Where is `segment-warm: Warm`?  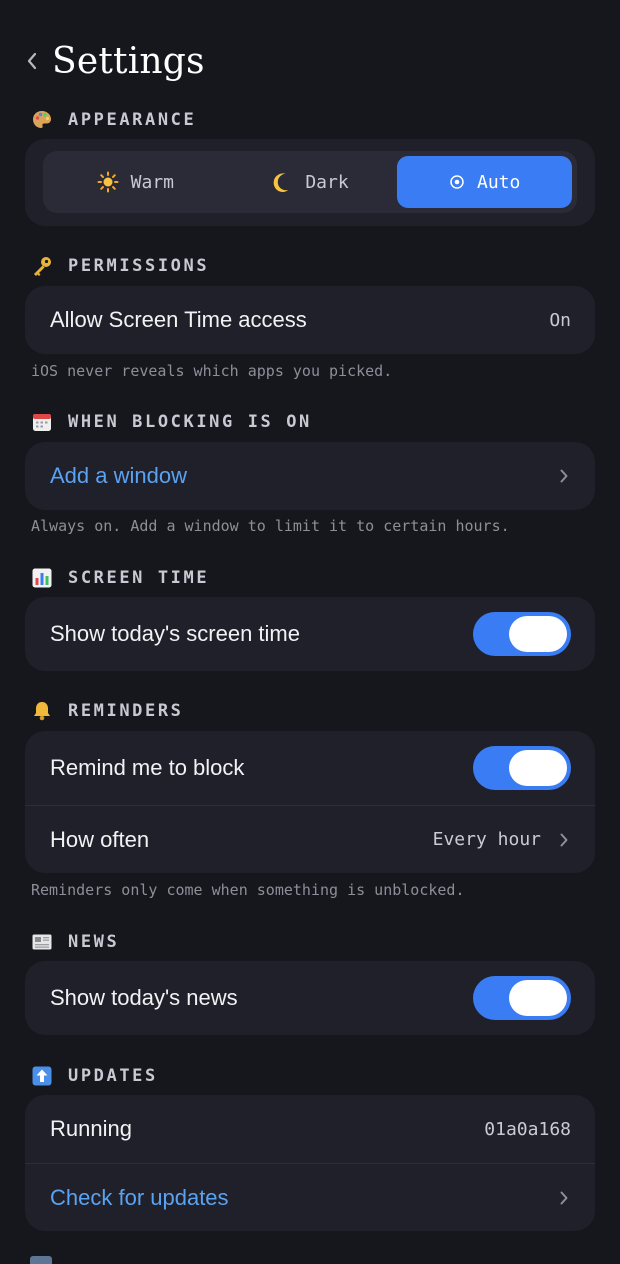 segment-warm: Warm is located at coordinates (135, 182).